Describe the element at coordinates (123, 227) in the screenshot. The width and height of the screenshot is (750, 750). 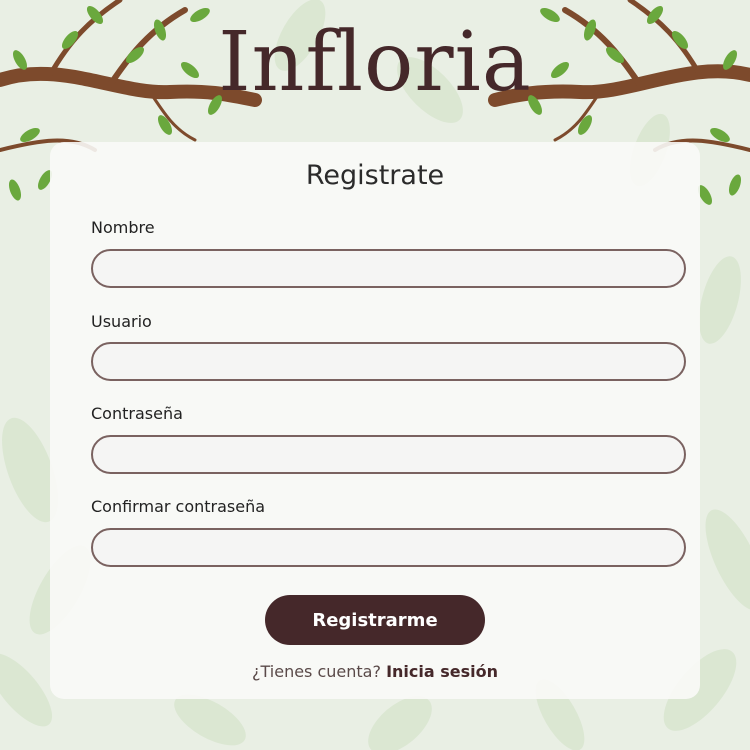
I see `name-label: Nombre` at that location.